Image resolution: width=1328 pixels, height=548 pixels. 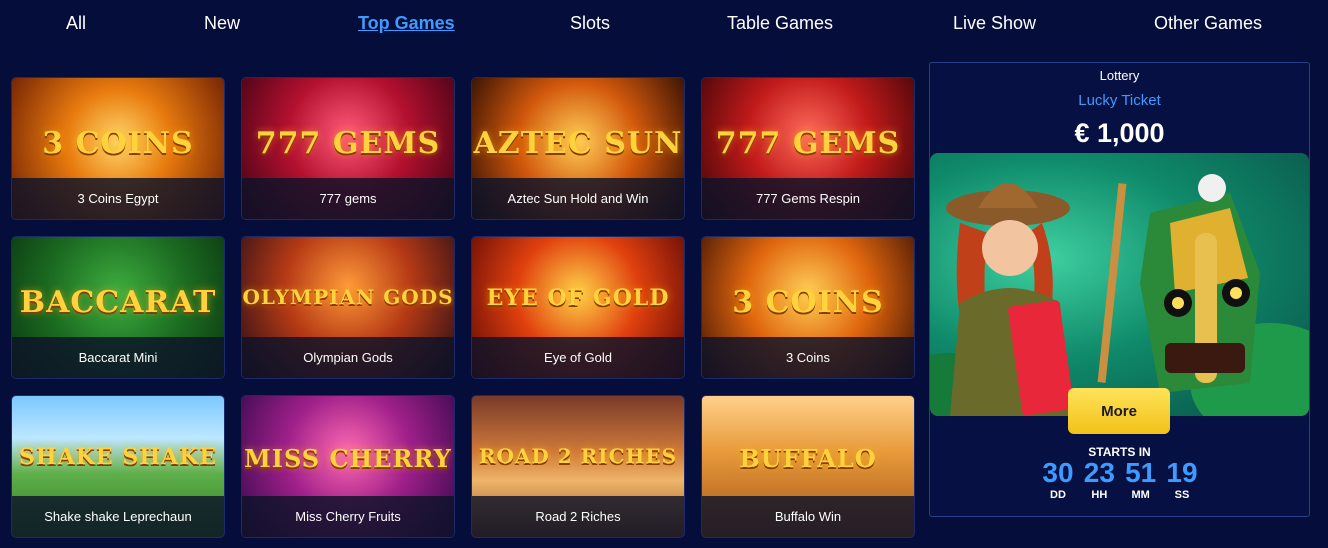 I want to click on lottery-label: Lottery, so click(x=1119, y=75).